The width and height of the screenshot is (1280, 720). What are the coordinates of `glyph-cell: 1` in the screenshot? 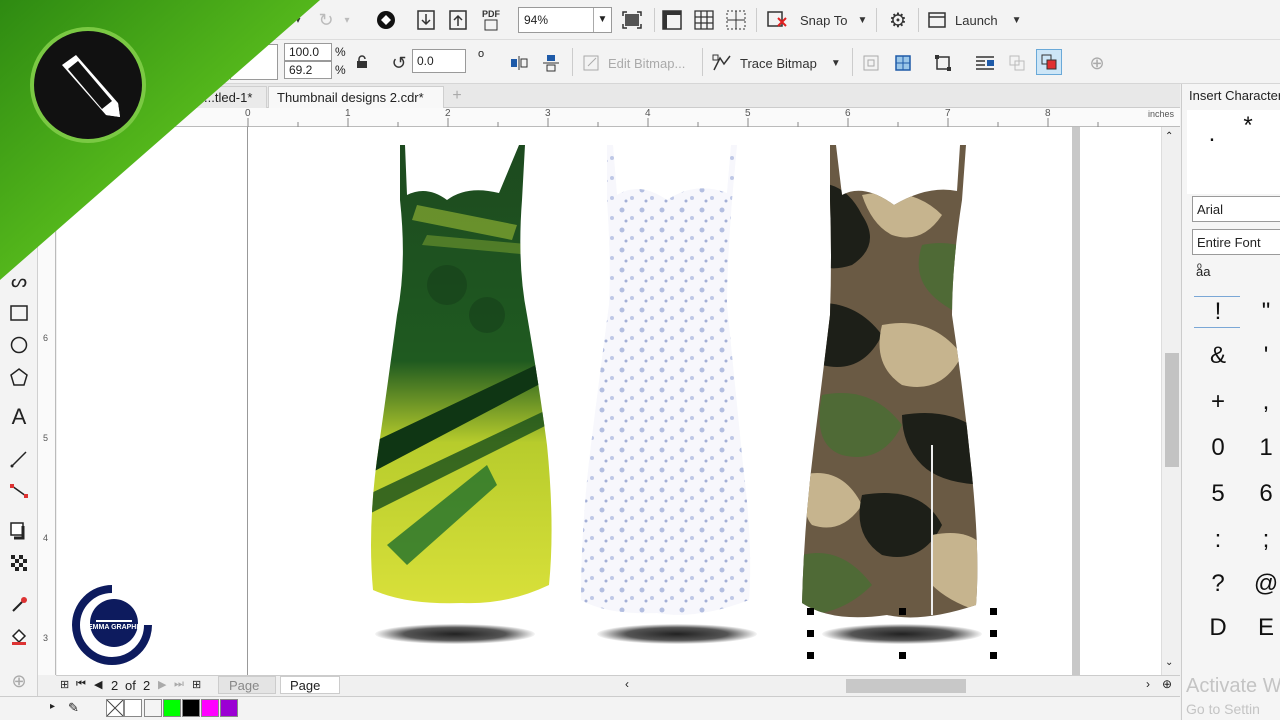 It's located at (1263, 448).